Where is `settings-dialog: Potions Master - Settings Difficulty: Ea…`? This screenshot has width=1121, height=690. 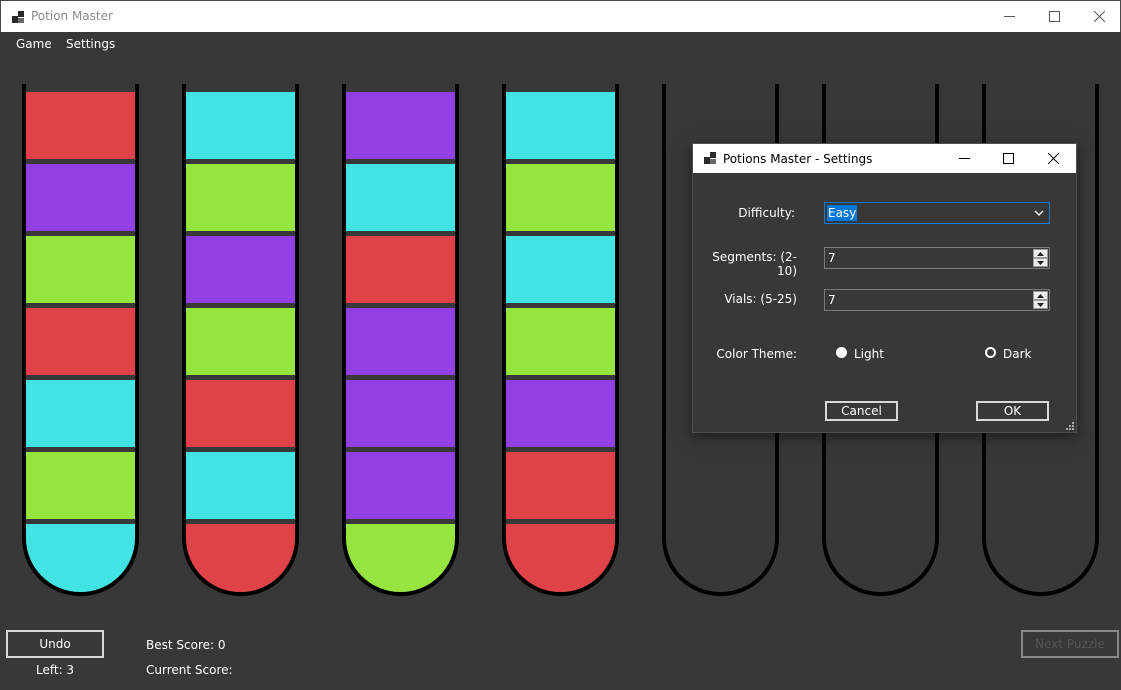
settings-dialog: Potions Master - Settings Difficulty: Ea… is located at coordinates (884, 288).